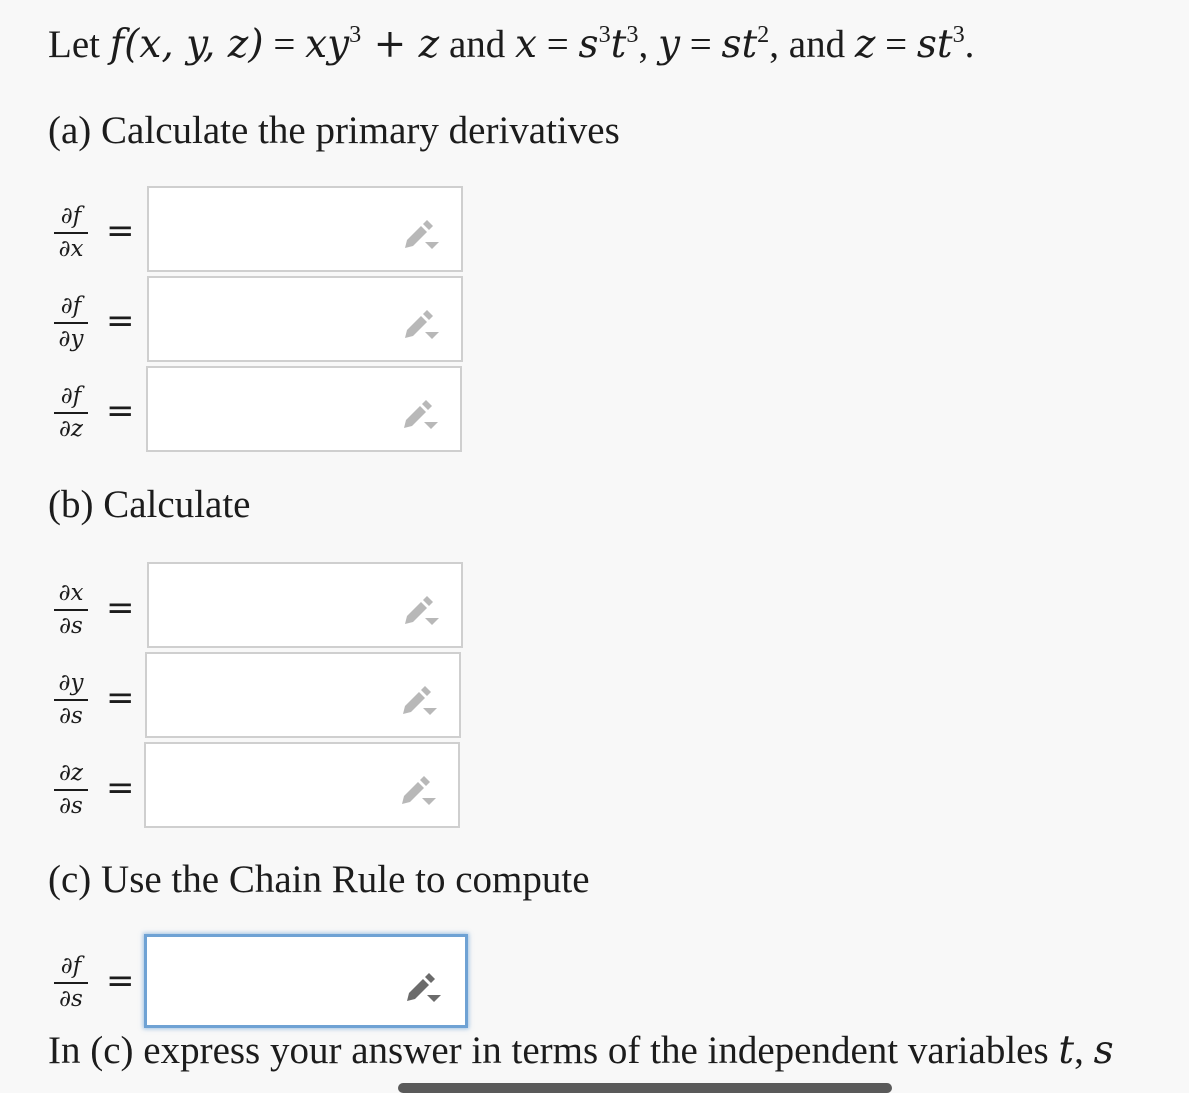 This screenshot has height=1093, width=1189. What do you see at coordinates (1103, 1050) in the screenshot?
I see `footer-var-s: s` at bounding box center [1103, 1050].